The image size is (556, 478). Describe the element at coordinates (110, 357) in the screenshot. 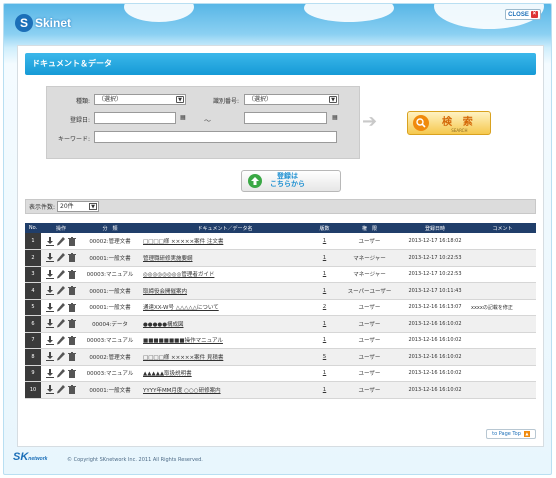

I see `row-category: 00002:管理文書` at that location.